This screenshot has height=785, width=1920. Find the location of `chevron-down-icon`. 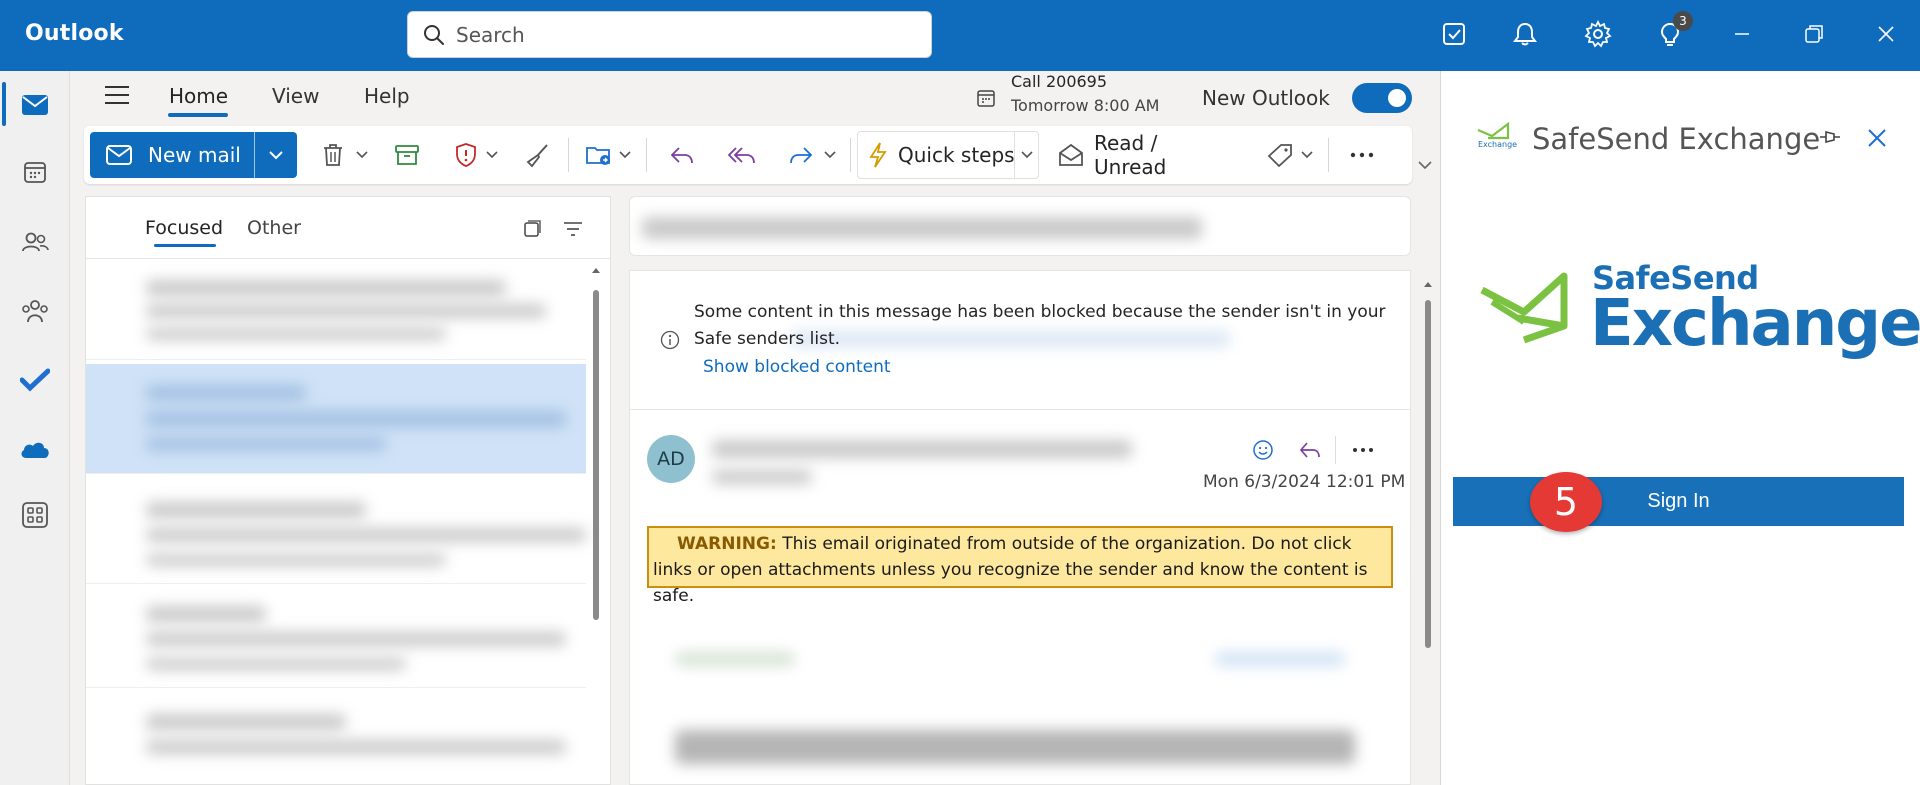

chevron-down-icon is located at coordinates (276, 155).